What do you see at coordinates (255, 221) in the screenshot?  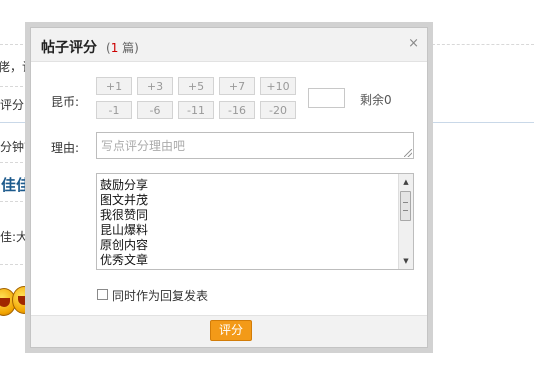 I see `reason-options-list: 鼓励分享 图文并茂 我很赞同 昆山爆料 原创内容 优秀文章 ▲ ▼` at bounding box center [255, 221].